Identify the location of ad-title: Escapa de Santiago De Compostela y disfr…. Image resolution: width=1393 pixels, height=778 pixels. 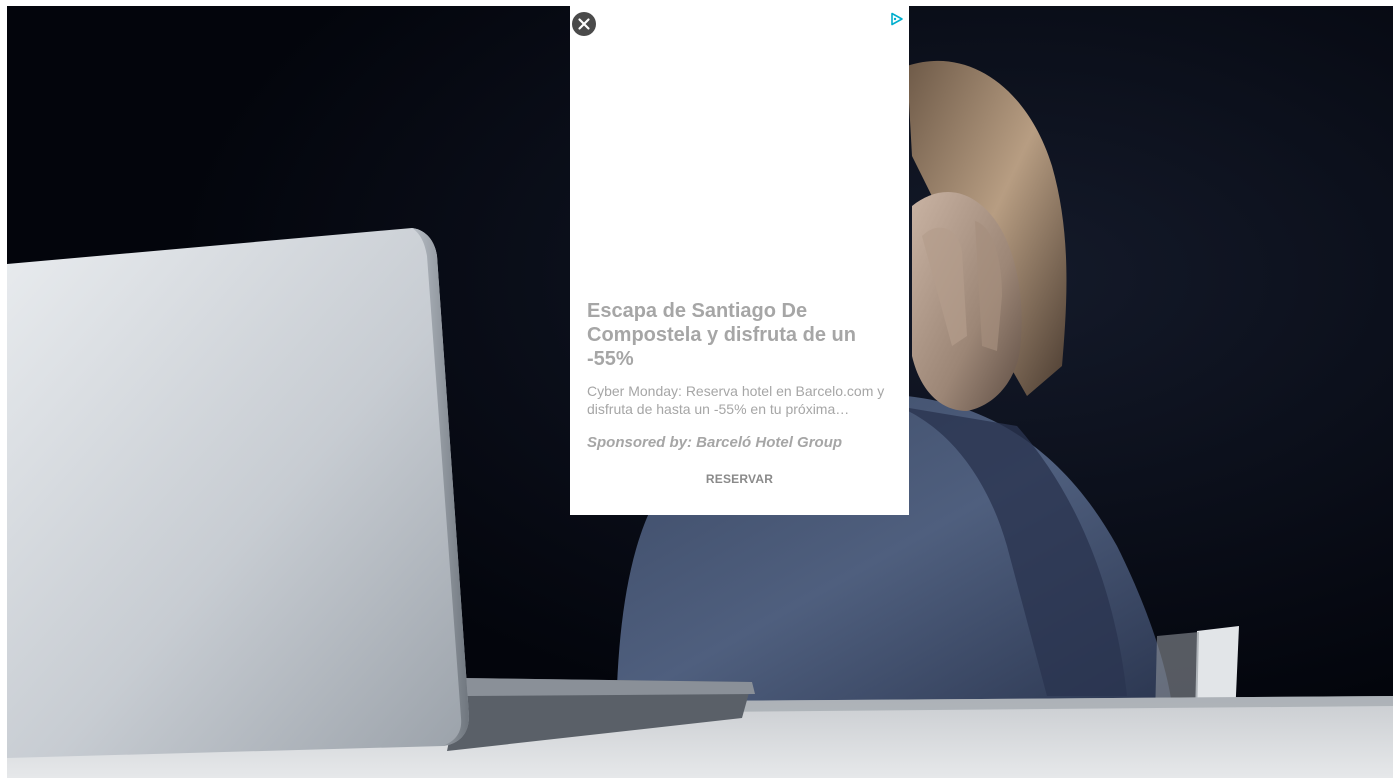
(737, 335).